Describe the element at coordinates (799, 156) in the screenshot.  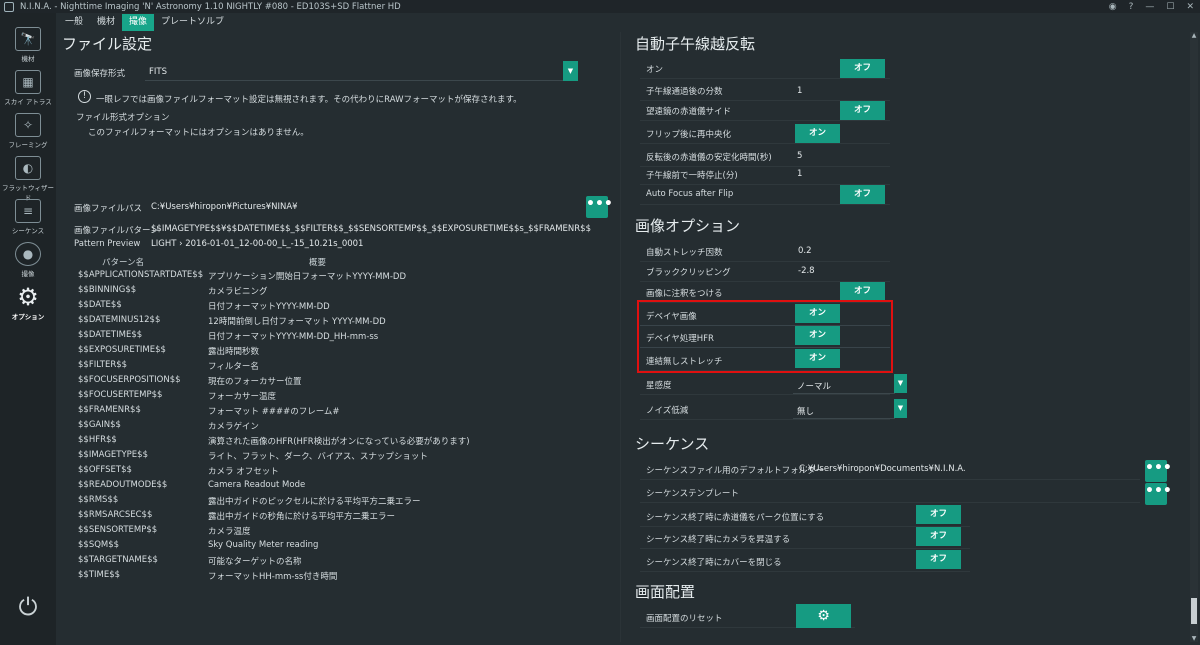
I see `settle-time-value: 5` at that location.